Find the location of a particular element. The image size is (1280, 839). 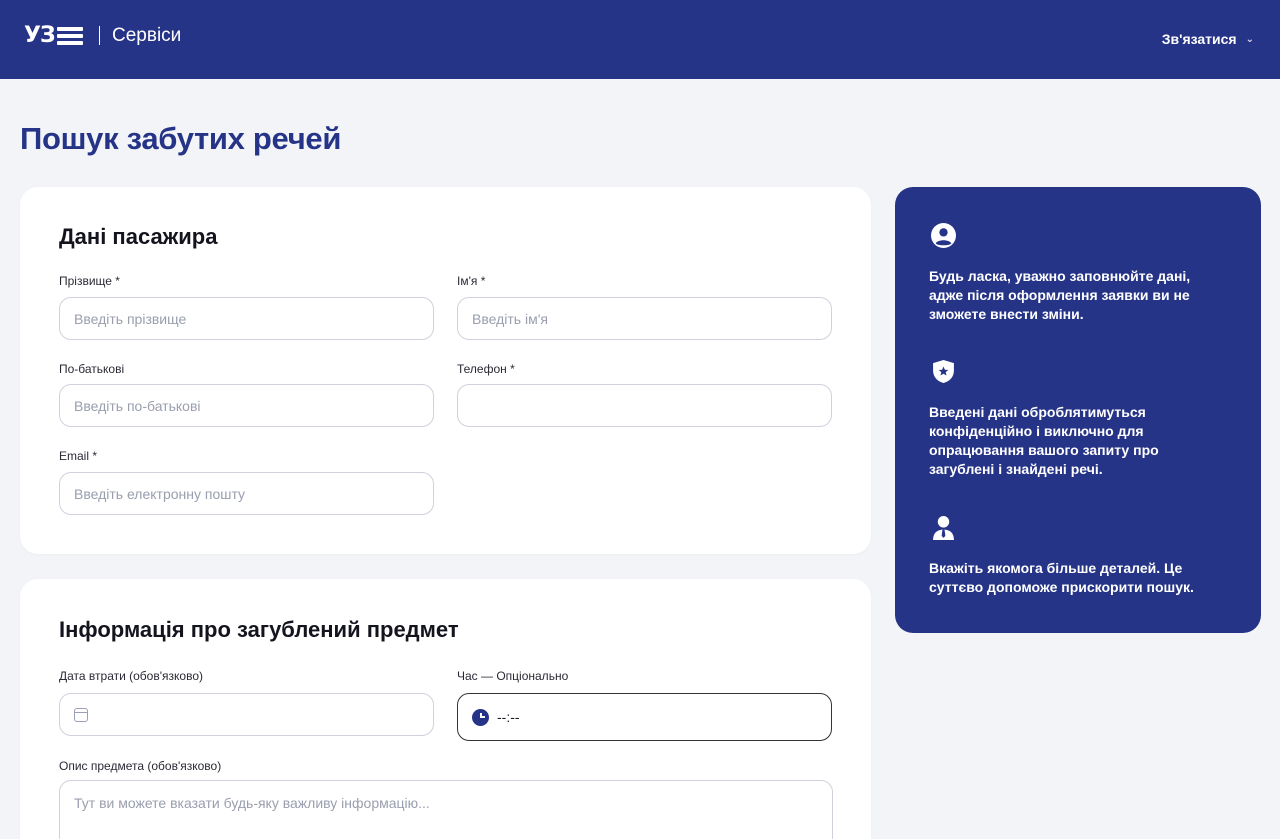

time-input: --:-- is located at coordinates (644, 717).